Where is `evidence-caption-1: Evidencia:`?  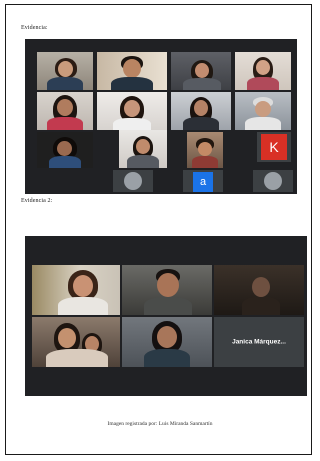
evidence-caption-1: Evidencia: is located at coordinates (34, 28).